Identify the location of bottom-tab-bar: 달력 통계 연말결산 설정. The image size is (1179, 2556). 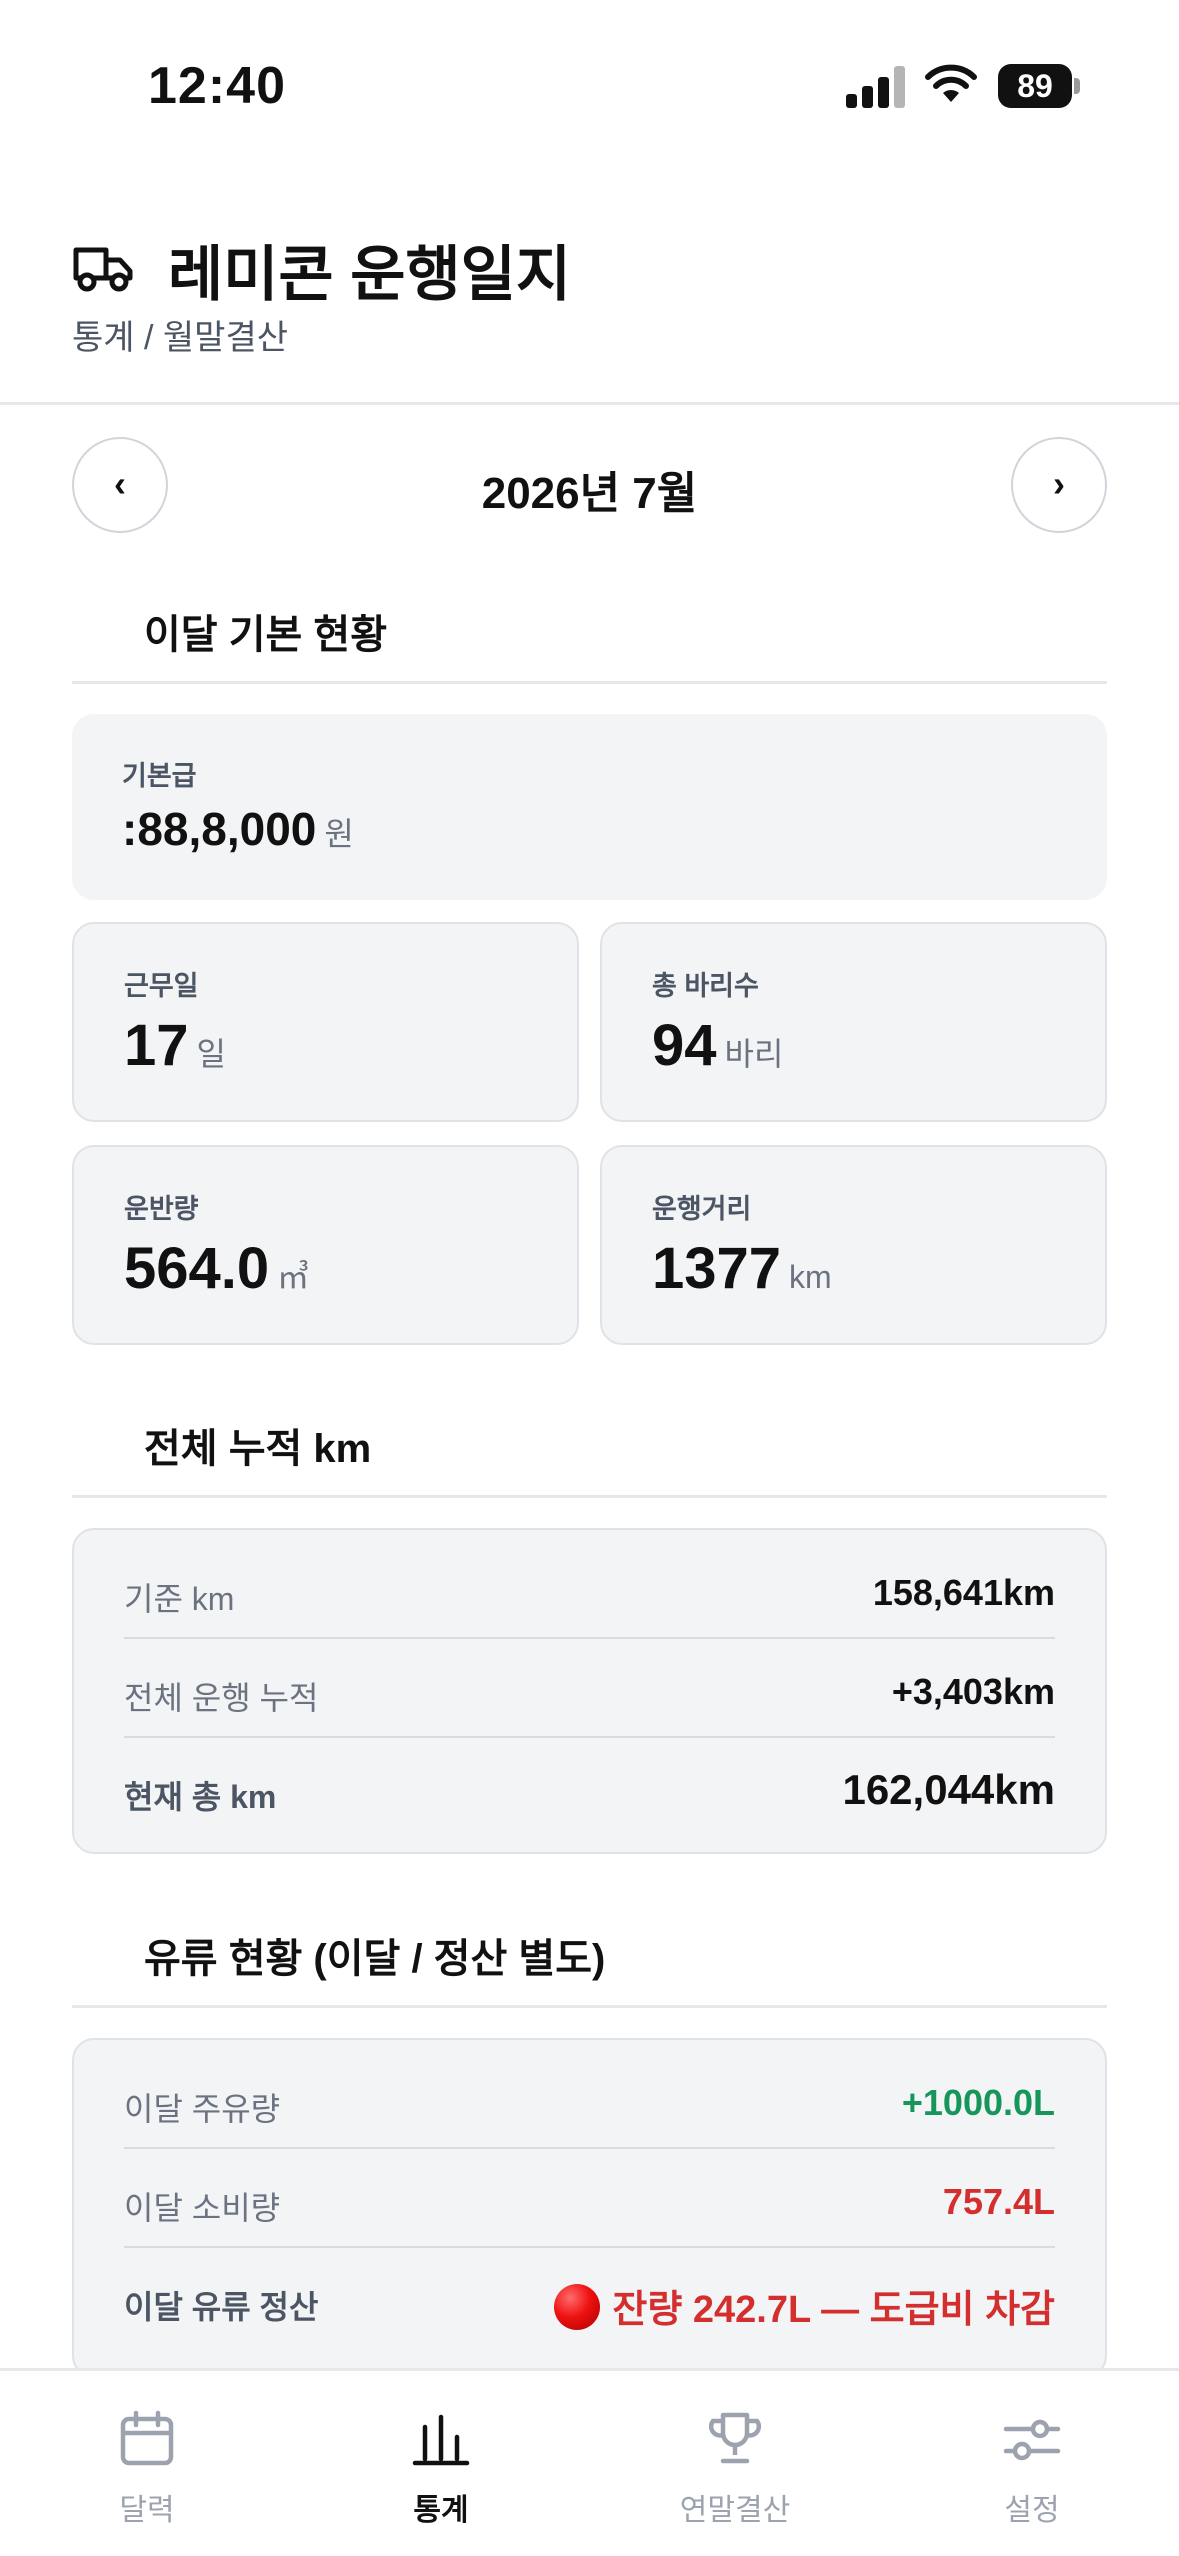
(589, 2462).